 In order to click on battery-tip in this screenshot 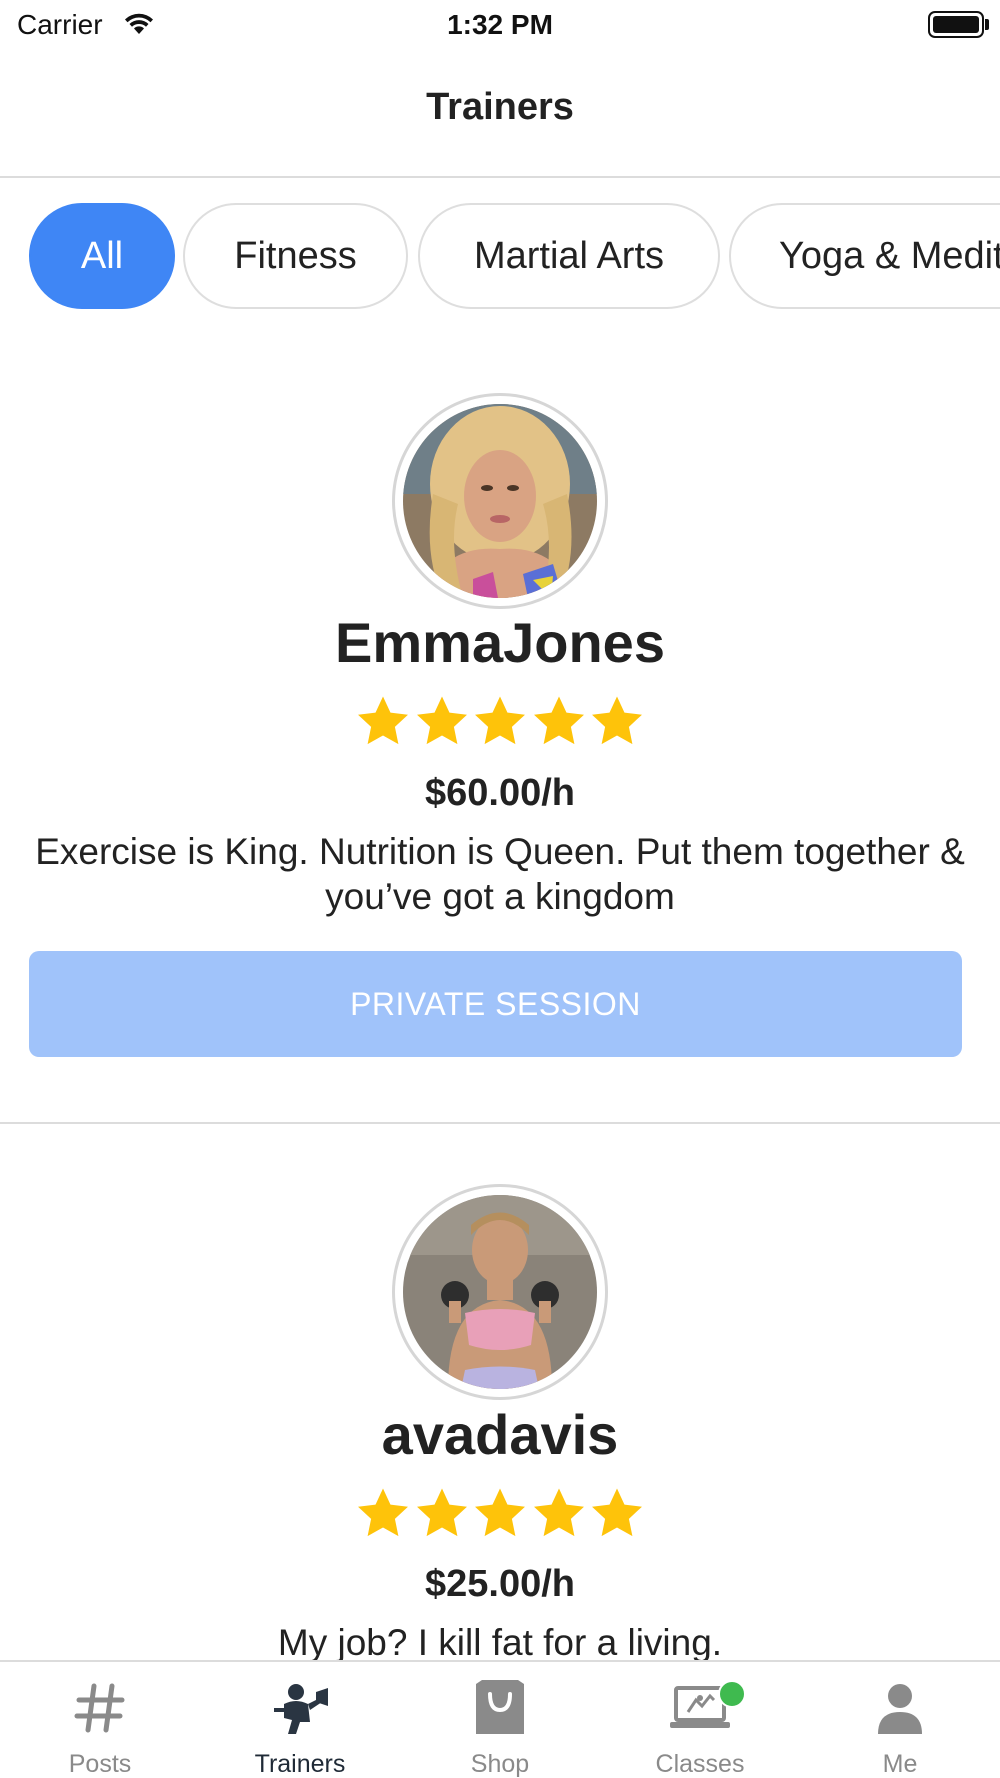, I will do `click(987, 24)`.